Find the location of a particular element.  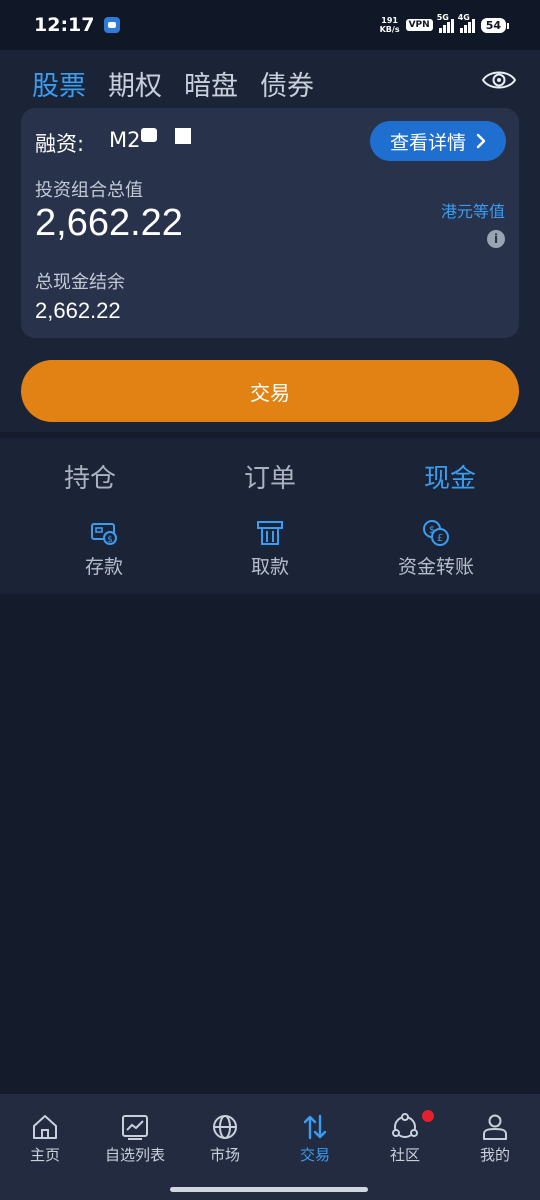

tab-grey-market: 暗盘 is located at coordinates (211, 83).